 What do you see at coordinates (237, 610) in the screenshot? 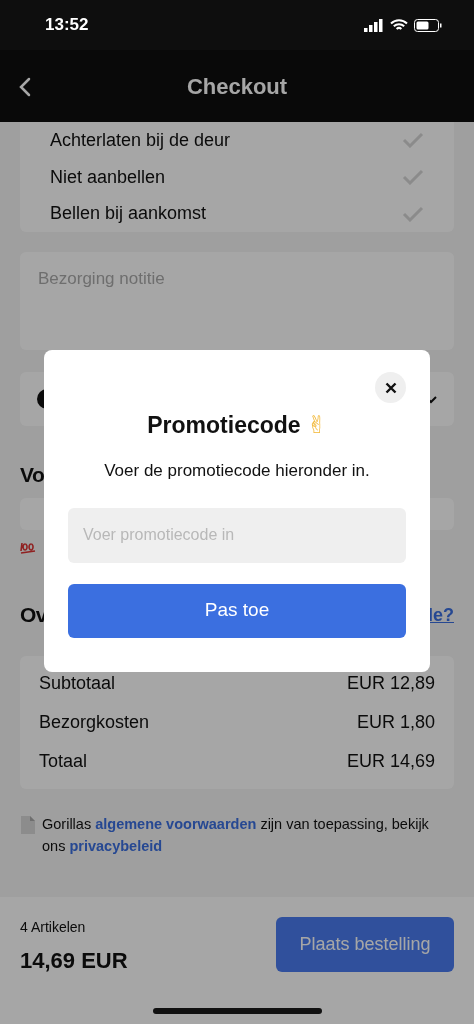
I see `apply-button: Pas toe` at bounding box center [237, 610].